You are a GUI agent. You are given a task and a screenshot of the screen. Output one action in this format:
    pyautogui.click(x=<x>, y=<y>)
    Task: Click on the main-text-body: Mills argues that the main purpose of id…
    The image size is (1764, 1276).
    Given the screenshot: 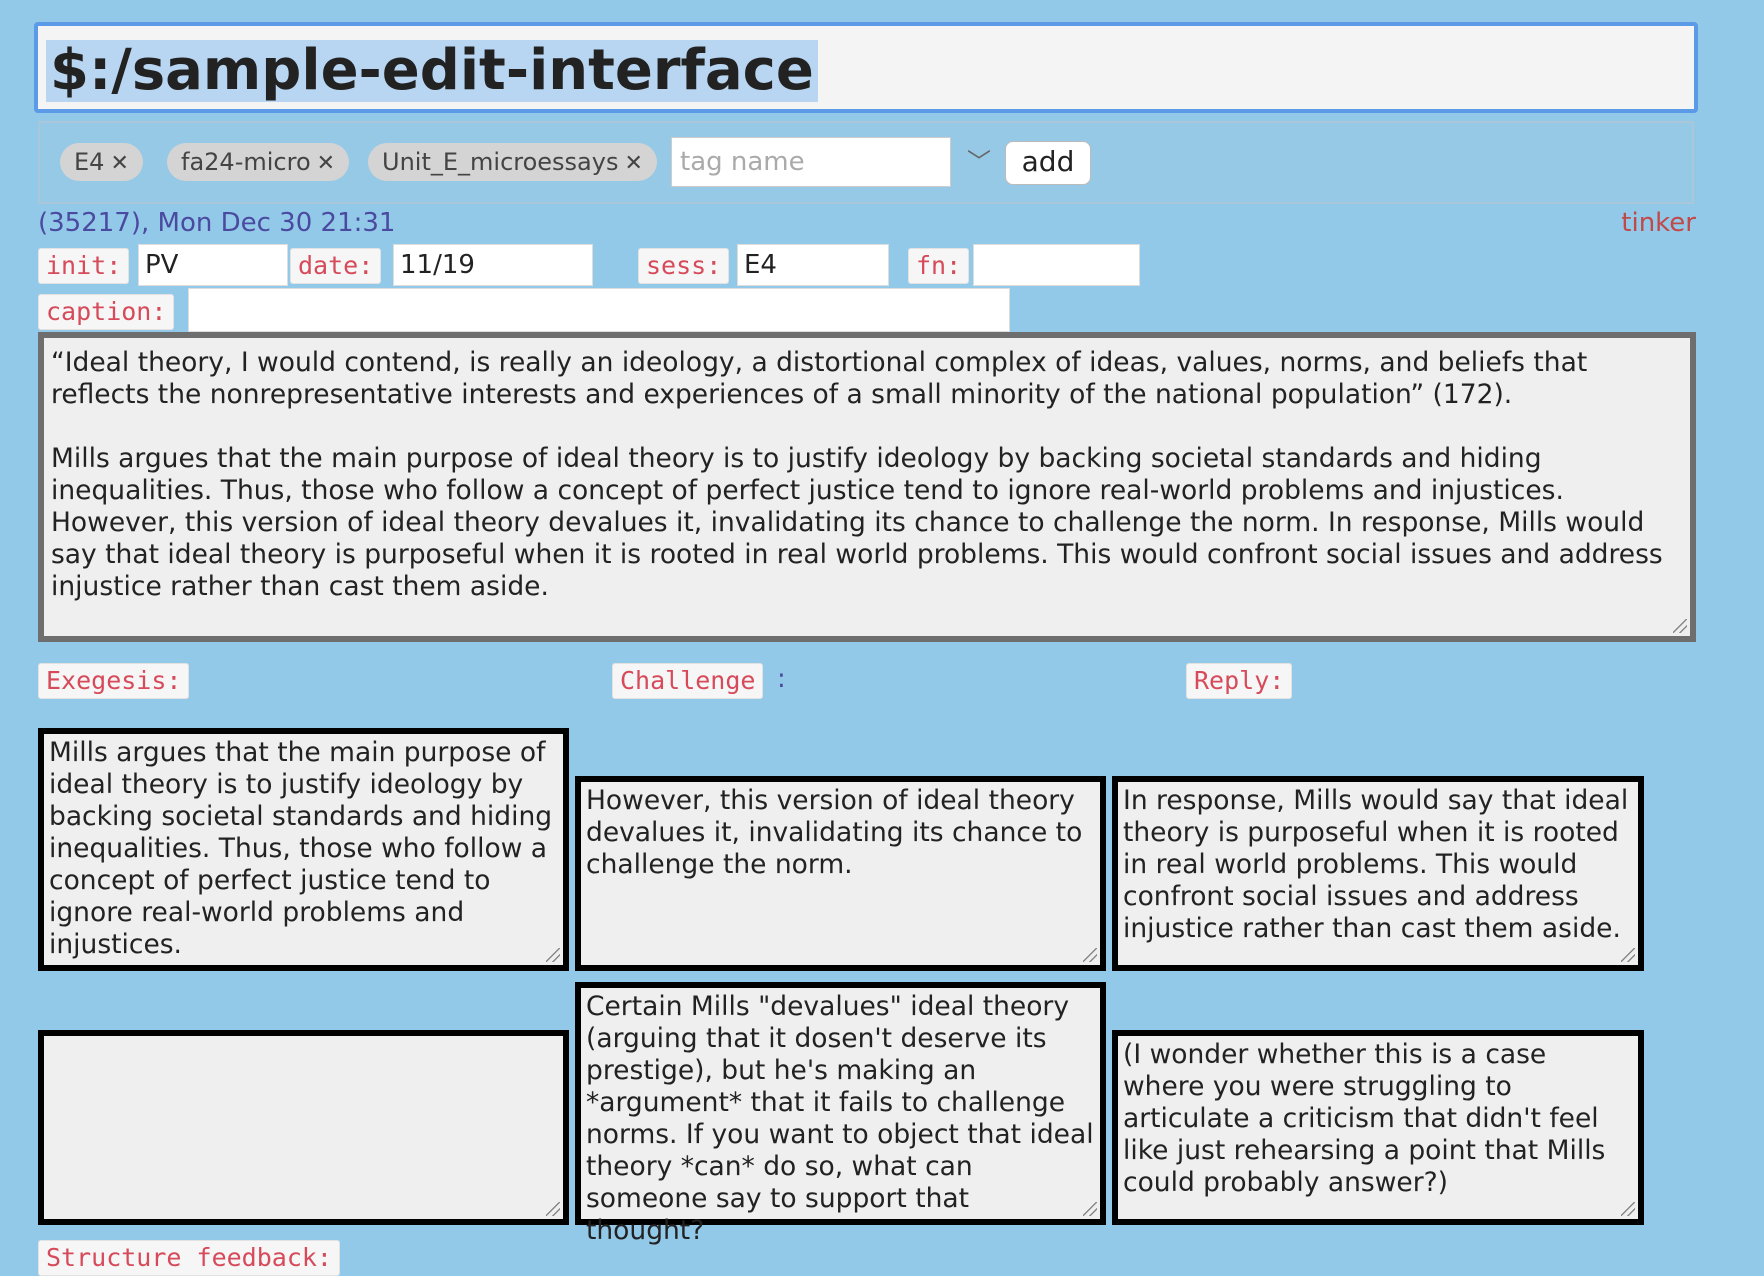 What is the action you would take?
    pyautogui.click(x=857, y=522)
    